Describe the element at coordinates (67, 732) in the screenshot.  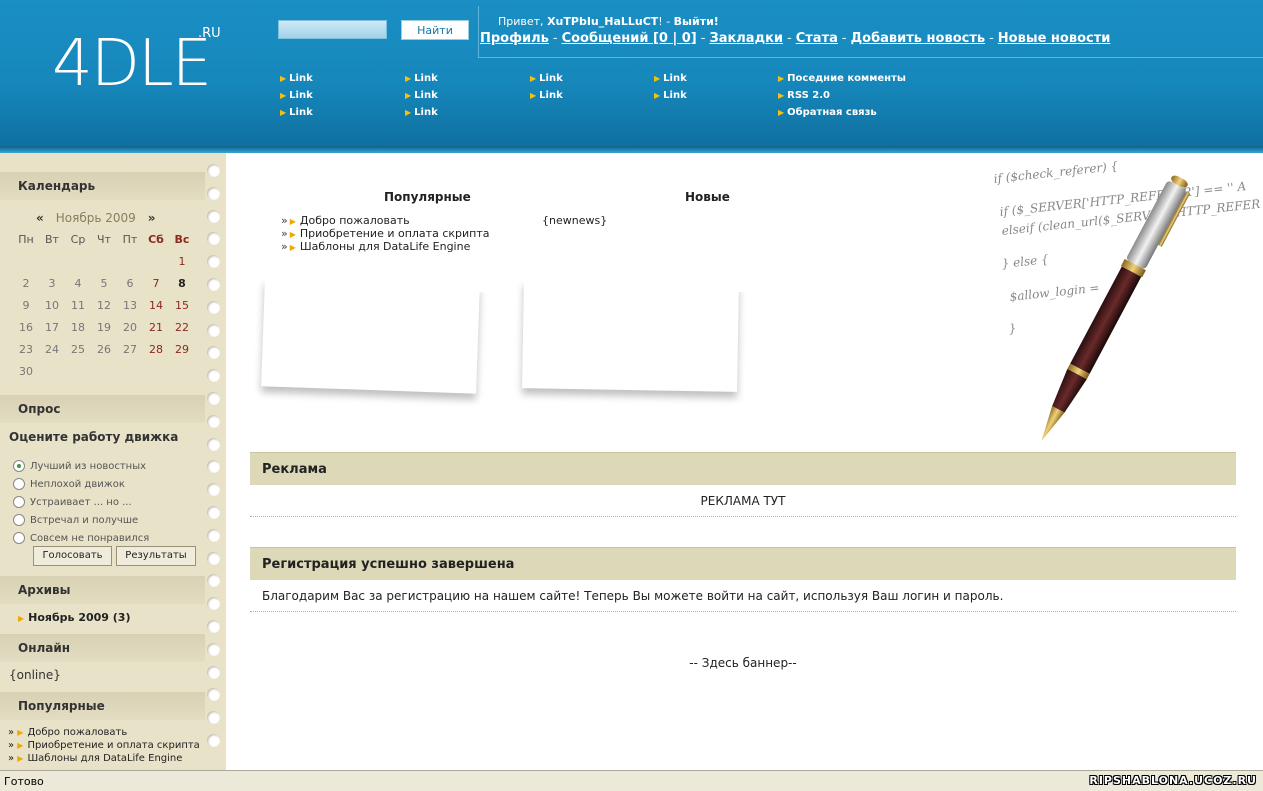
I see `sidebar-popular-item: » ▶ Добро пожаловать` at that location.